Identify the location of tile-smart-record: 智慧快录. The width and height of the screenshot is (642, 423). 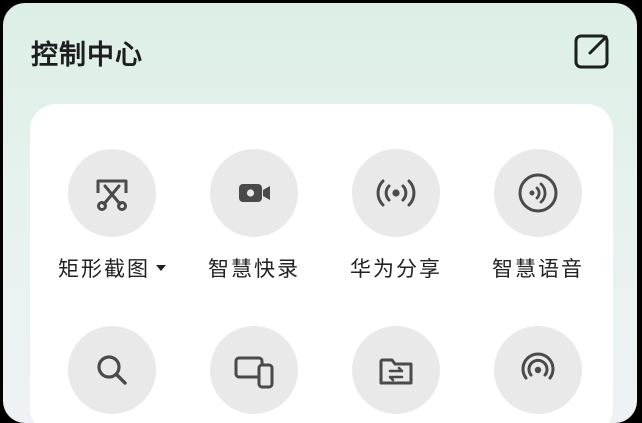
(254, 216).